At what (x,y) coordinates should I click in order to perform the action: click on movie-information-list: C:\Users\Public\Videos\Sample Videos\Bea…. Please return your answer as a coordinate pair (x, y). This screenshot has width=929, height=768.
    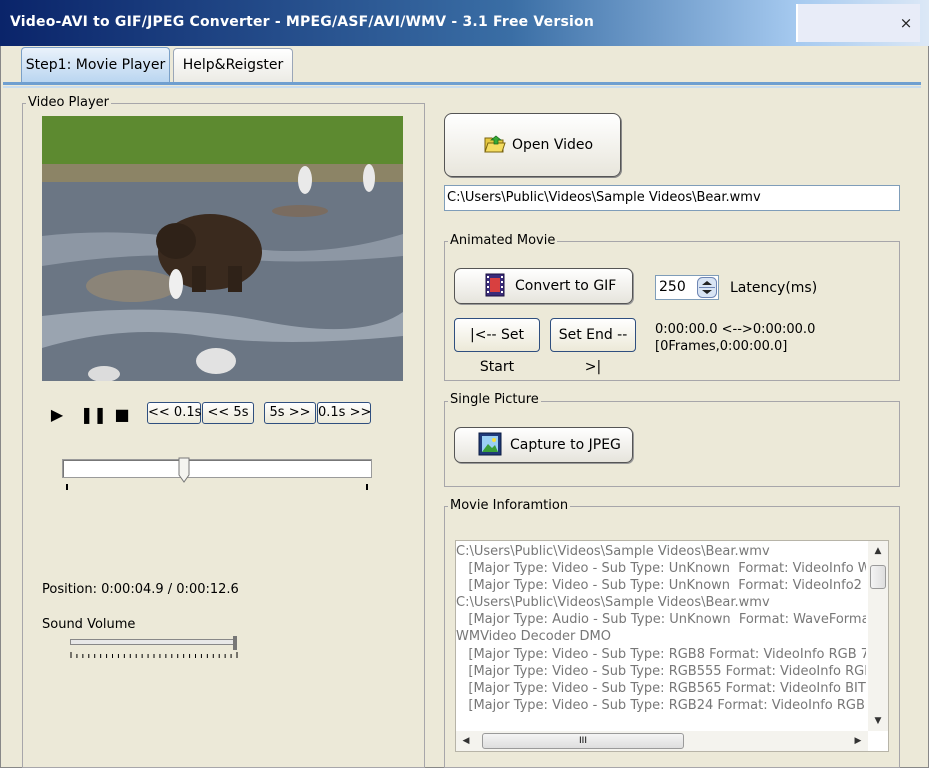
    Looking at the image, I should click on (672, 646).